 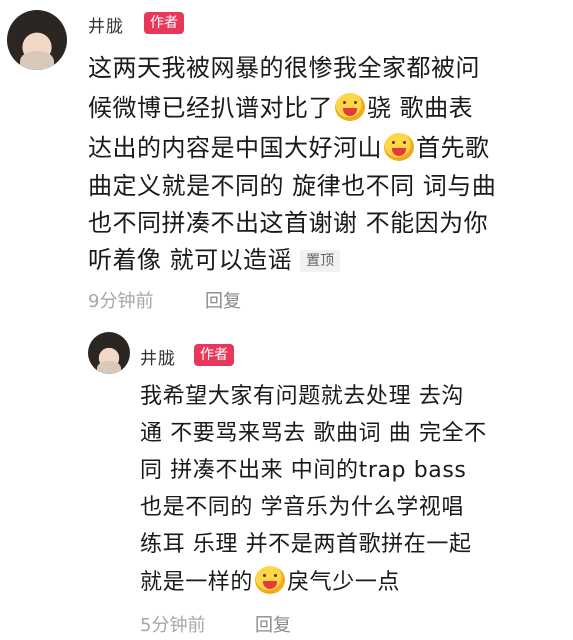 I want to click on reply-time: 5分钟前, so click(x=173, y=625).